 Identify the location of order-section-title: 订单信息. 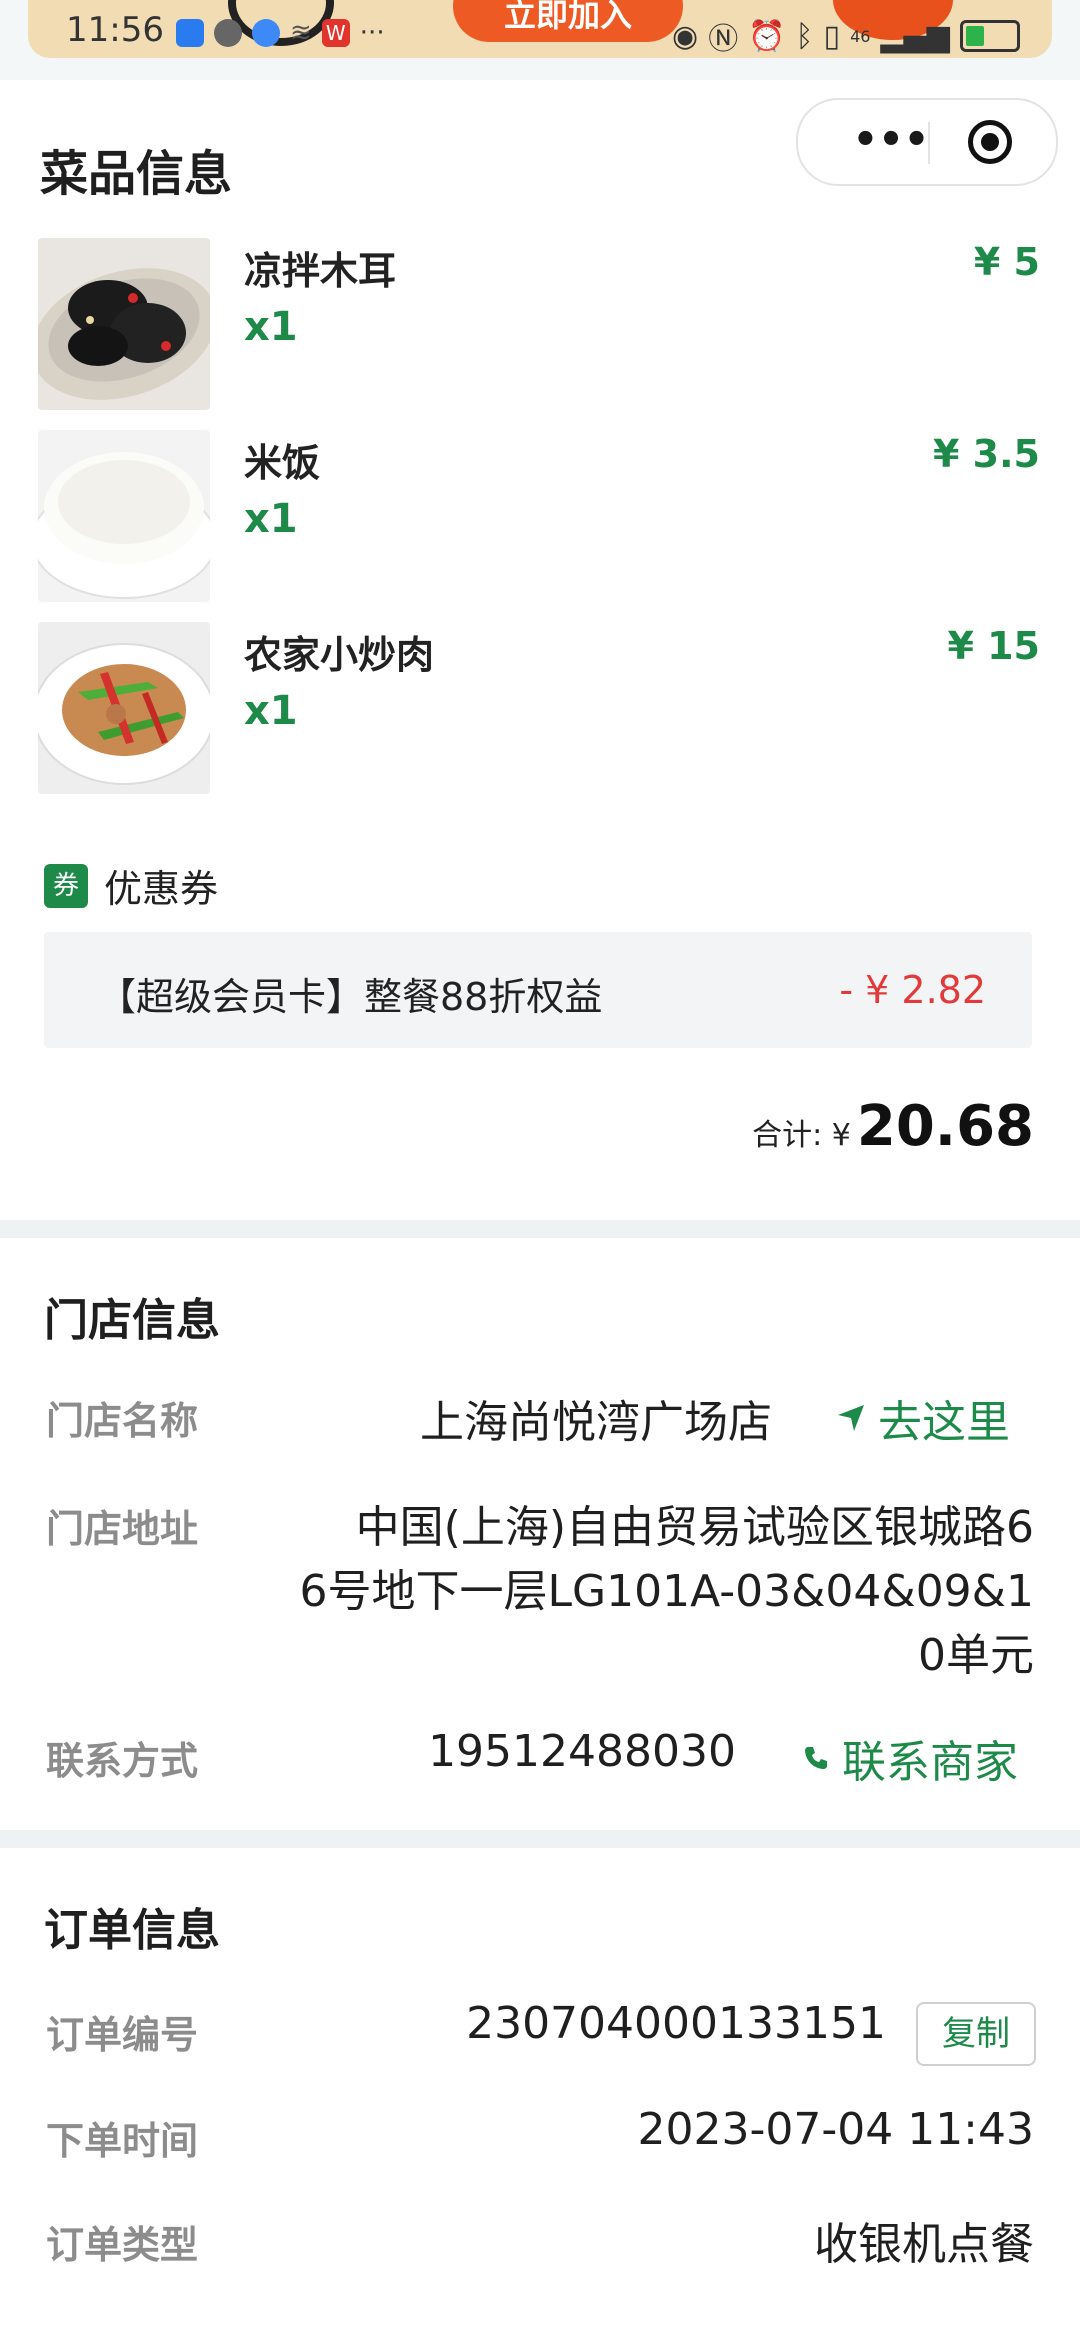
(132, 1930).